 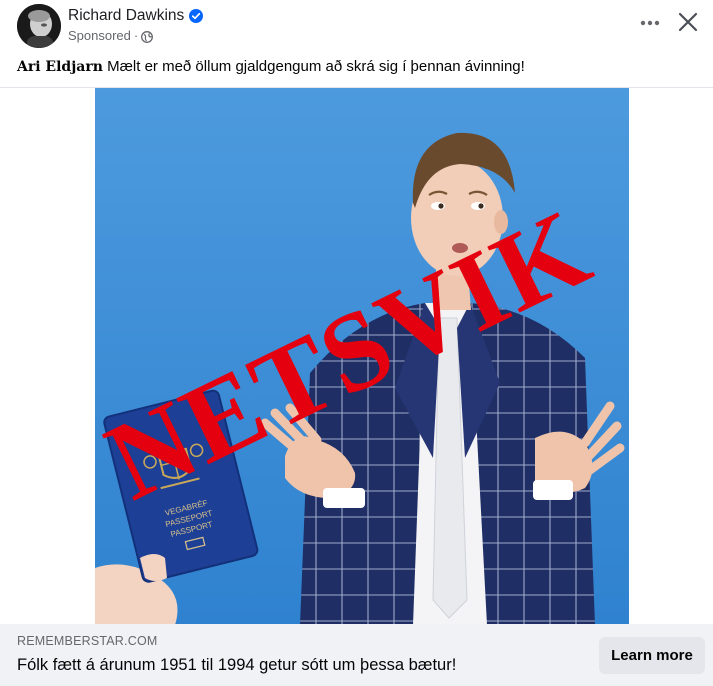 I want to click on post-meta: Sponsored ·, so click(x=111, y=36).